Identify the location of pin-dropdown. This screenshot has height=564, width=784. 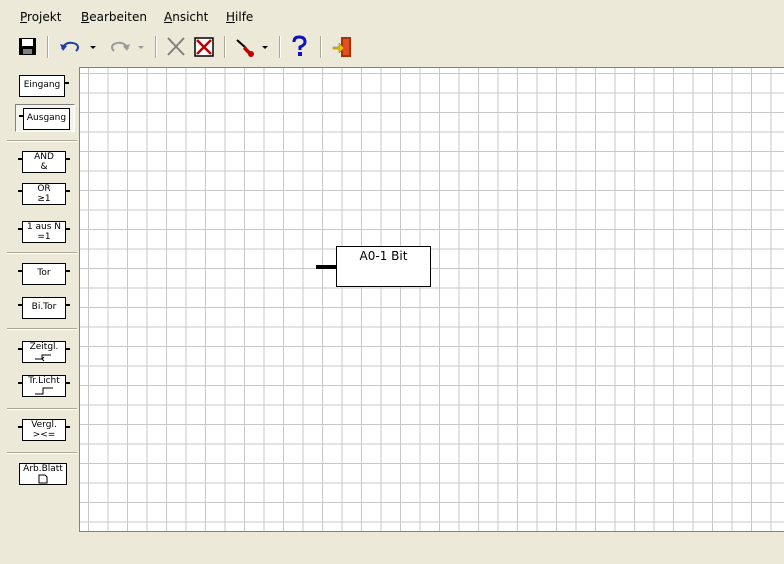
(265, 47).